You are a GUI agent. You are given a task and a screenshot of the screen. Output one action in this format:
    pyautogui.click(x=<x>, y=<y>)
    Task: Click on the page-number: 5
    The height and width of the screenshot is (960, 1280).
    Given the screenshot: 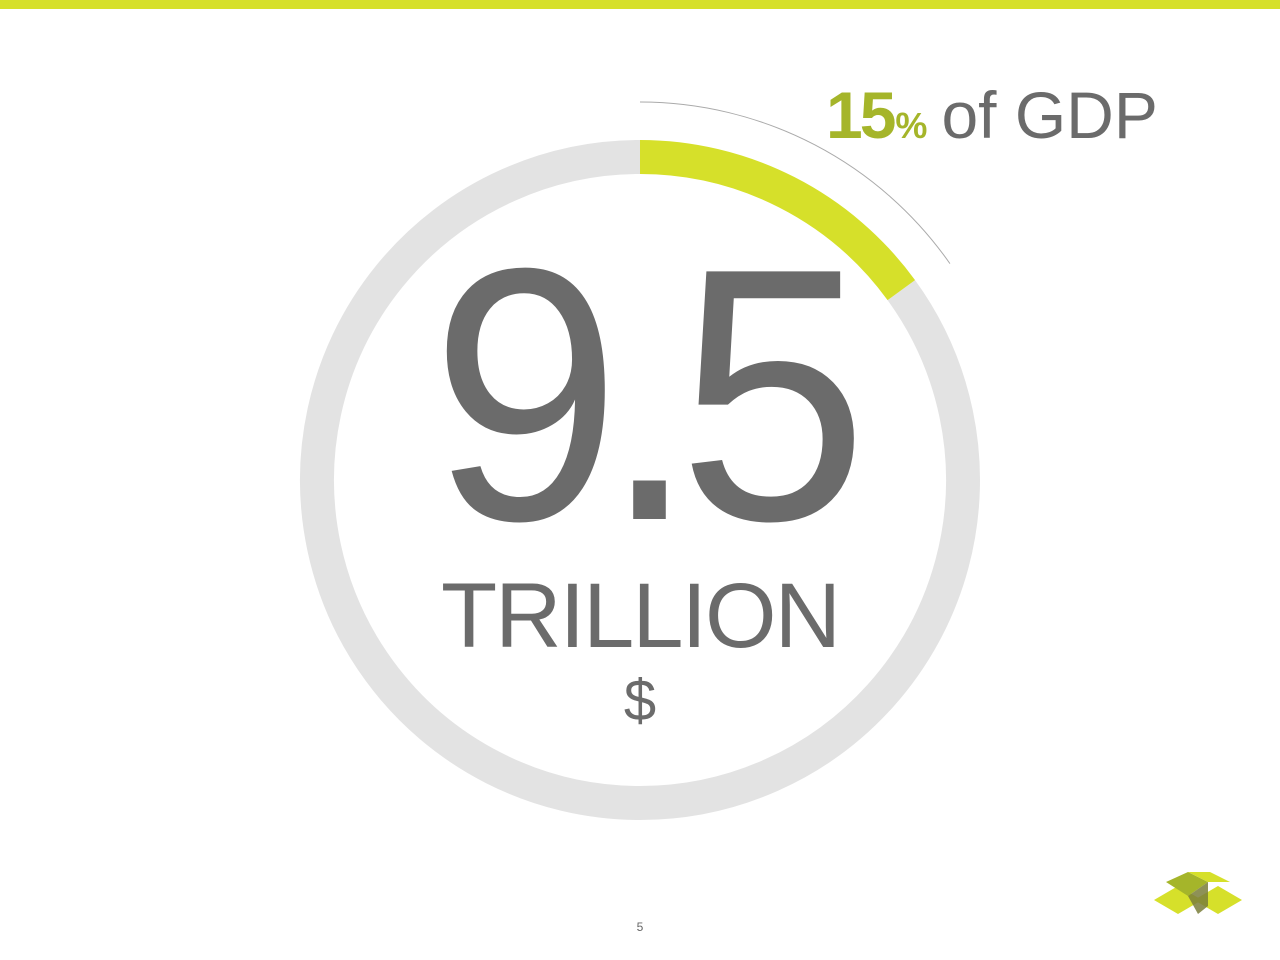 What is the action you would take?
    pyautogui.click(x=640, y=927)
    